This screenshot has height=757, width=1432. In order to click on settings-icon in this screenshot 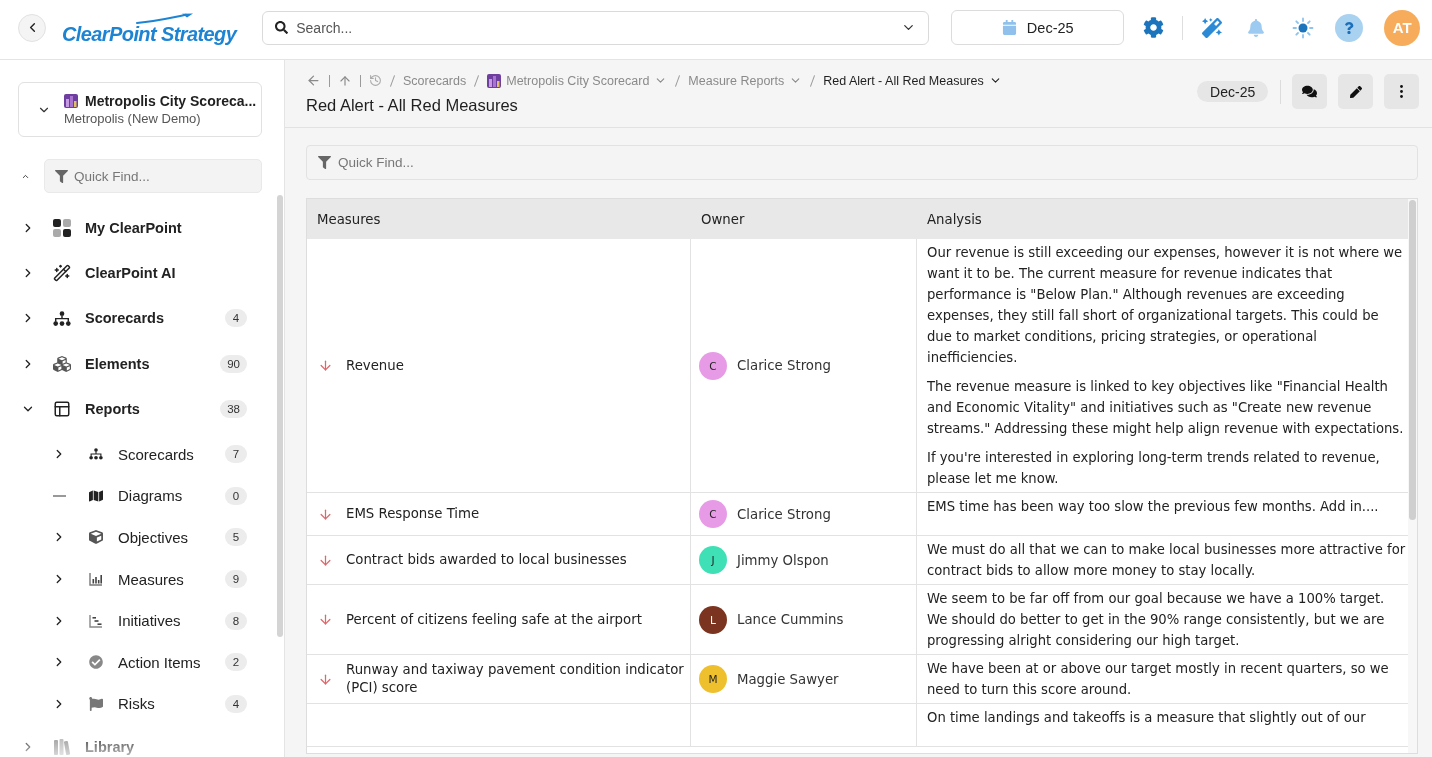, I will do `click(1154, 27)`.